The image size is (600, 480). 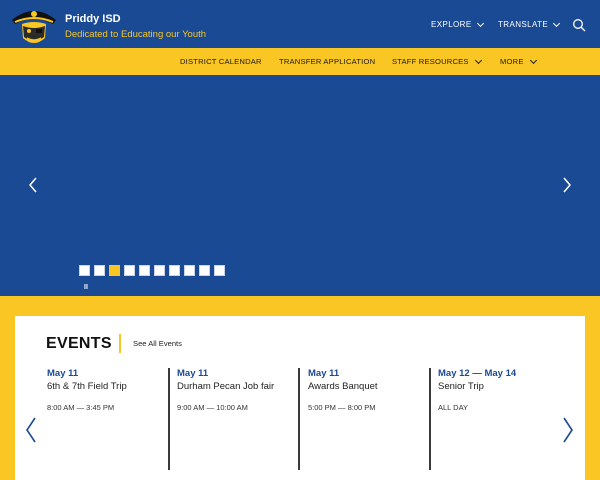 I want to click on nav-transfer-application: TRANSFER APPLICATION, so click(x=327, y=61).